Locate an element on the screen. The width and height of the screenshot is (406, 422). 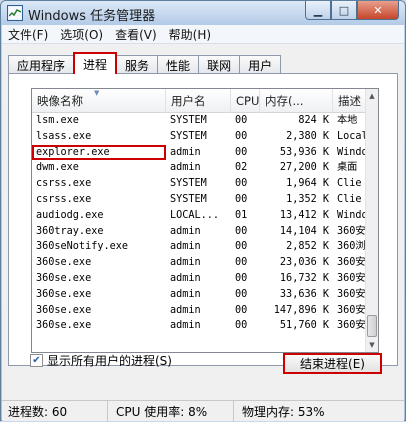
tab-networking: 联网 is located at coordinates (219, 64).